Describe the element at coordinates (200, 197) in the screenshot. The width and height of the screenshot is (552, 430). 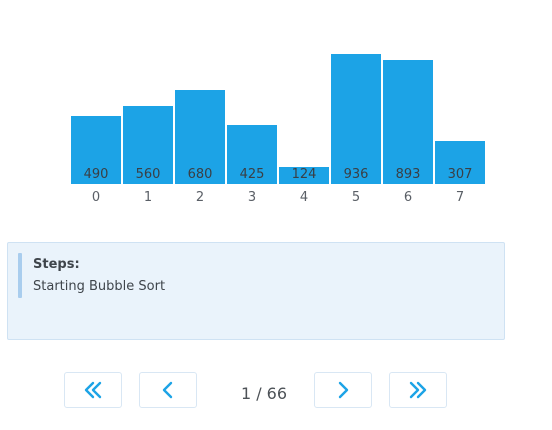
I see `bar-index-label: 2` at that location.